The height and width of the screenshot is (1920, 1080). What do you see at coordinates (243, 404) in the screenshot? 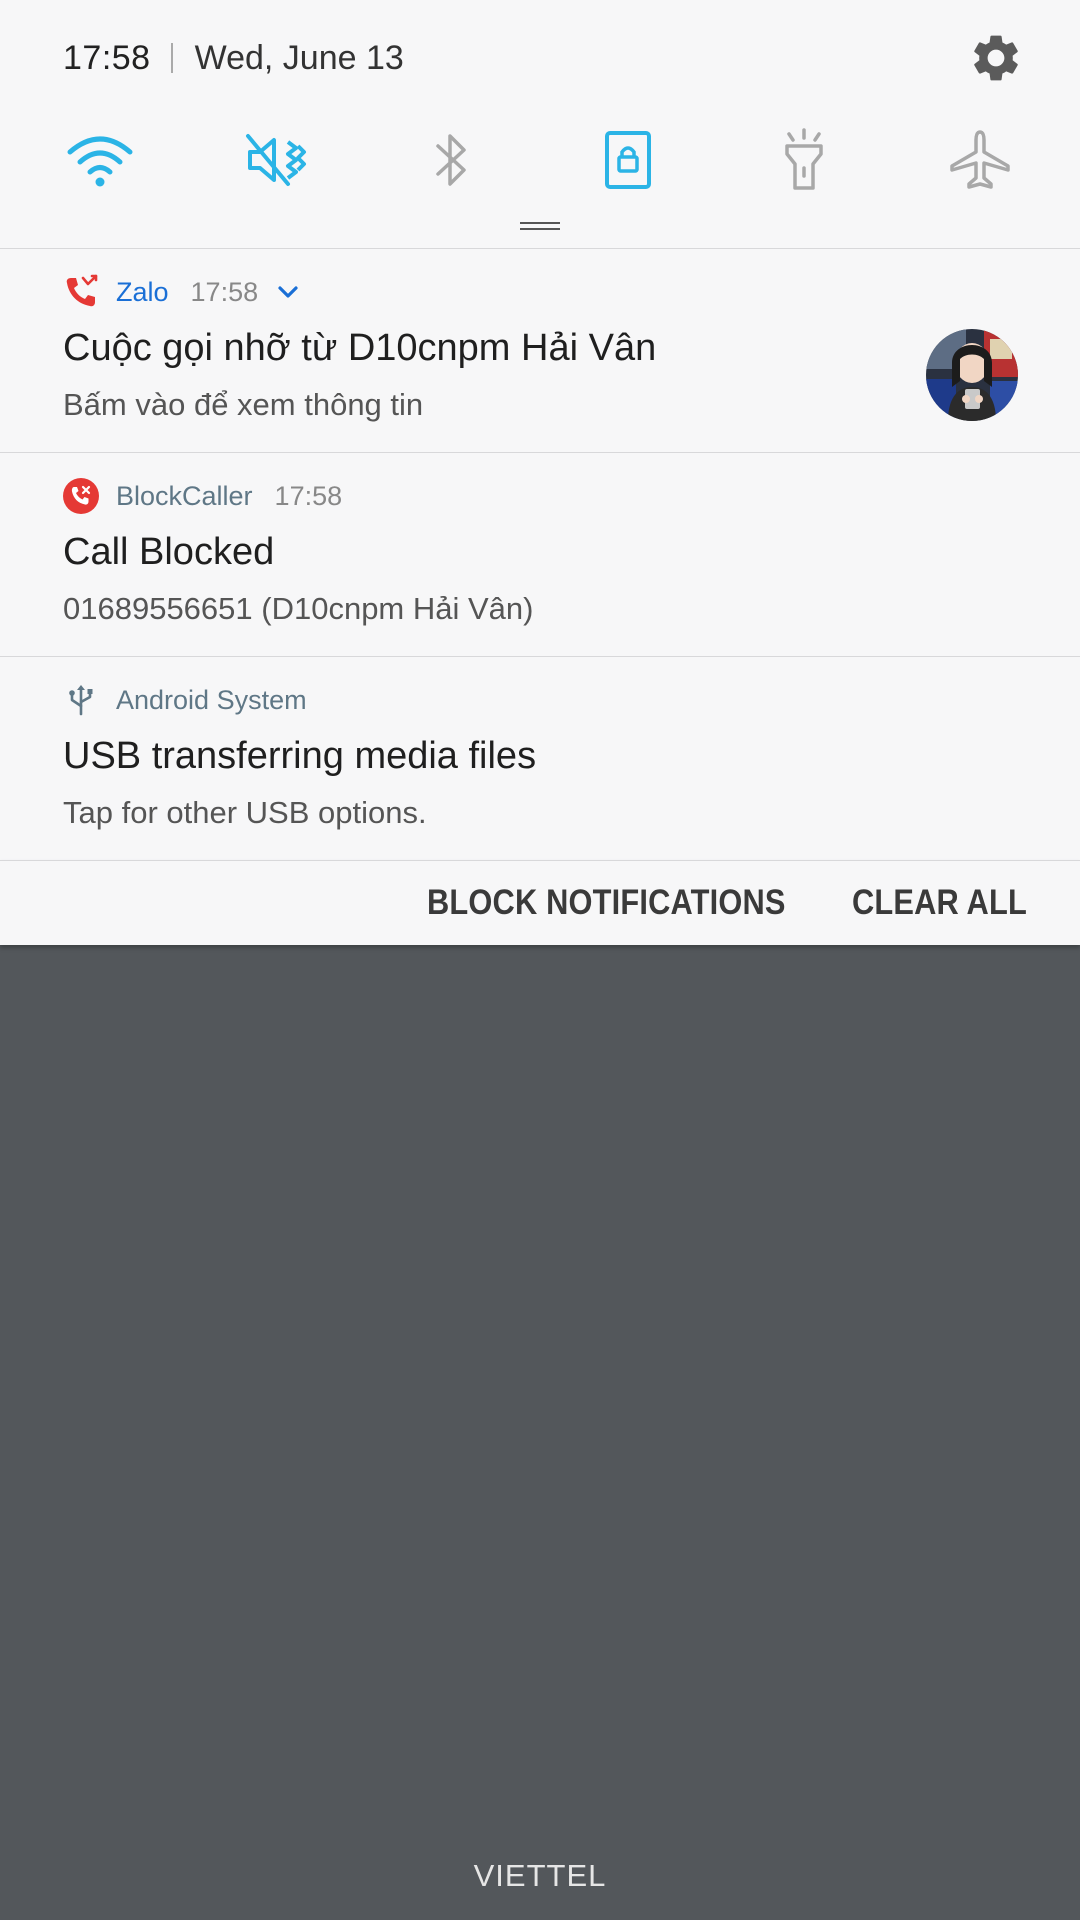
I see `notification-body: Bấm vào để xem thông tin` at bounding box center [243, 404].